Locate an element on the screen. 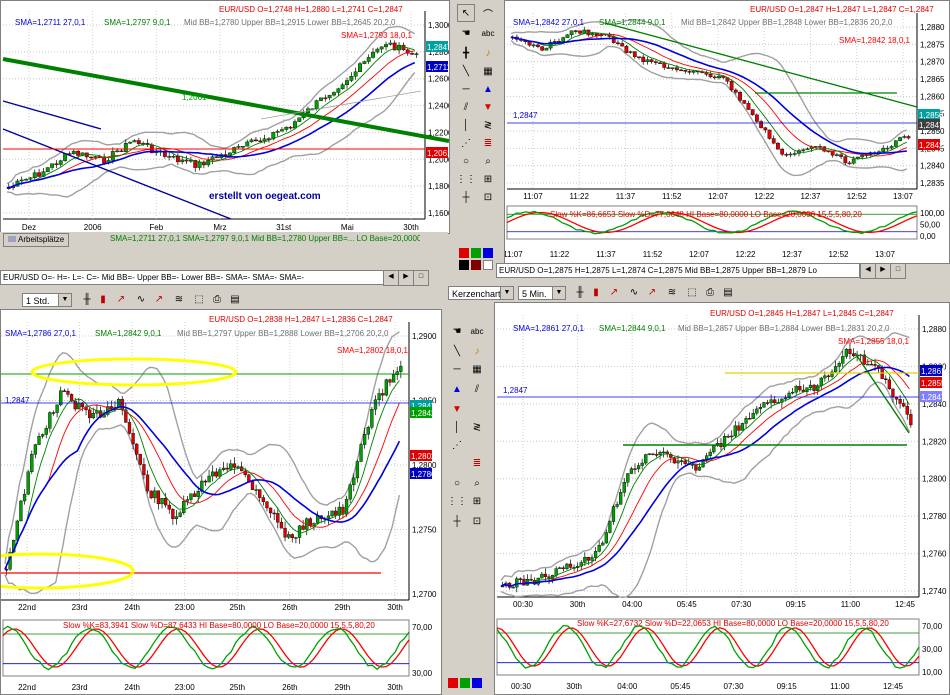 The image size is (950, 695). color-swatch-darkred is located at coordinates (476, 265).